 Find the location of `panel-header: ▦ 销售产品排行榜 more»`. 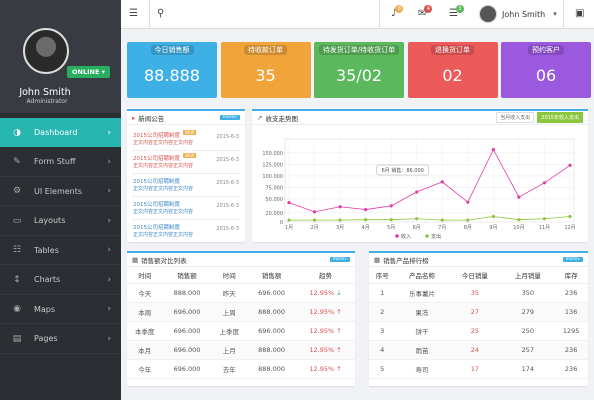

panel-header: ▦ 销售产品排行榜 more» is located at coordinates (478, 260).